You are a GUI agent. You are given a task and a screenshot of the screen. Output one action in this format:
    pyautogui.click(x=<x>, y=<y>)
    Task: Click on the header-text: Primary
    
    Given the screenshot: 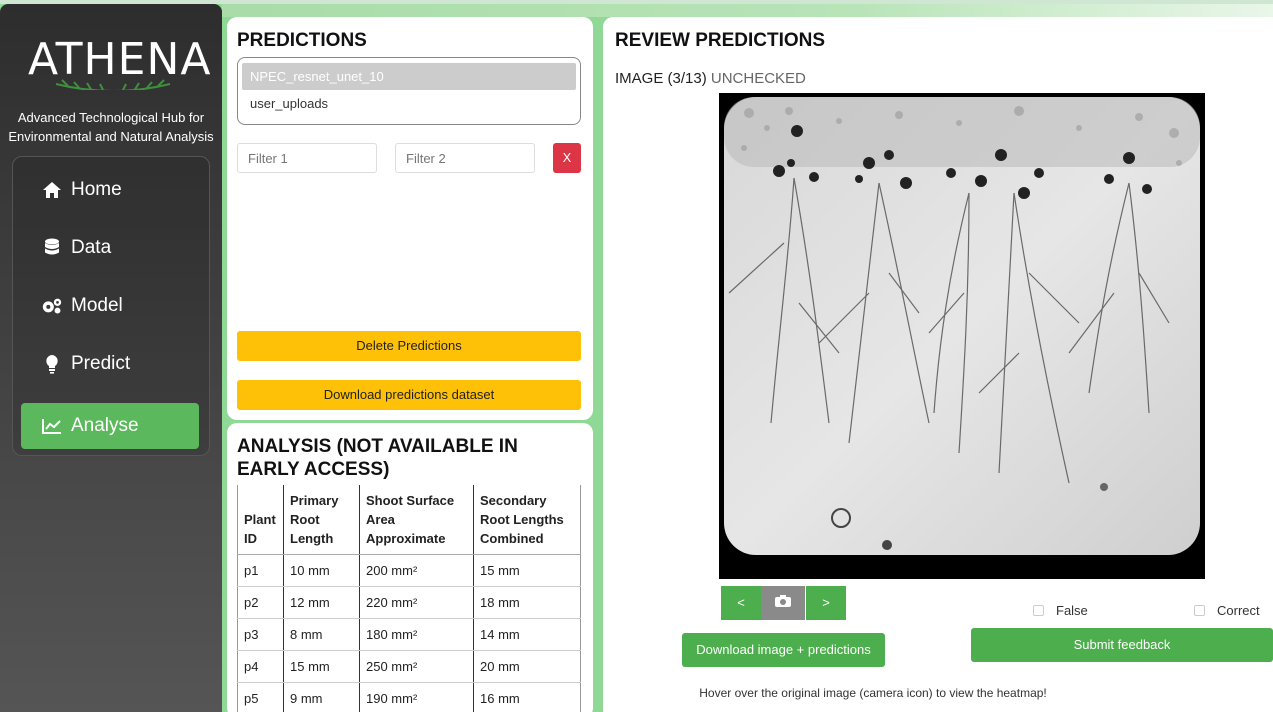 What is the action you would take?
    pyautogui.click(x=314, y=500)
    